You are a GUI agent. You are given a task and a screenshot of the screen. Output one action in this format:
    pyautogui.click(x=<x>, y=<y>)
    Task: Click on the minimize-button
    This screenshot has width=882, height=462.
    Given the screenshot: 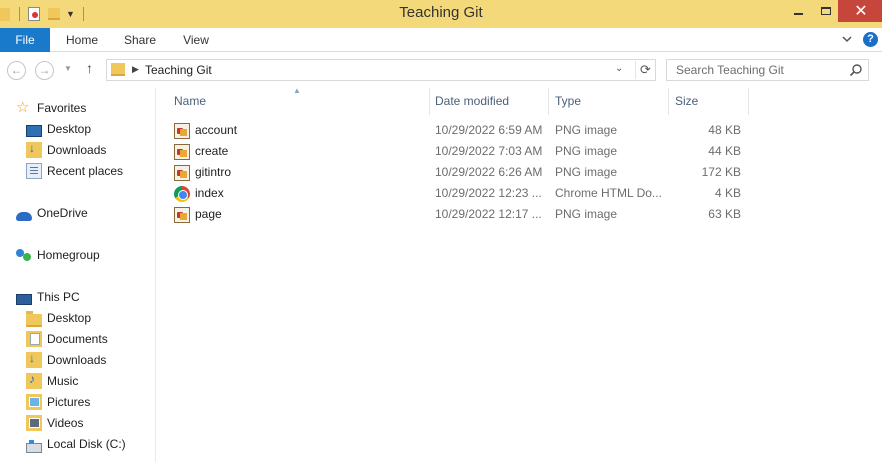 What is the action you would take?
    pyautogui.click(x=798, y=11)
    